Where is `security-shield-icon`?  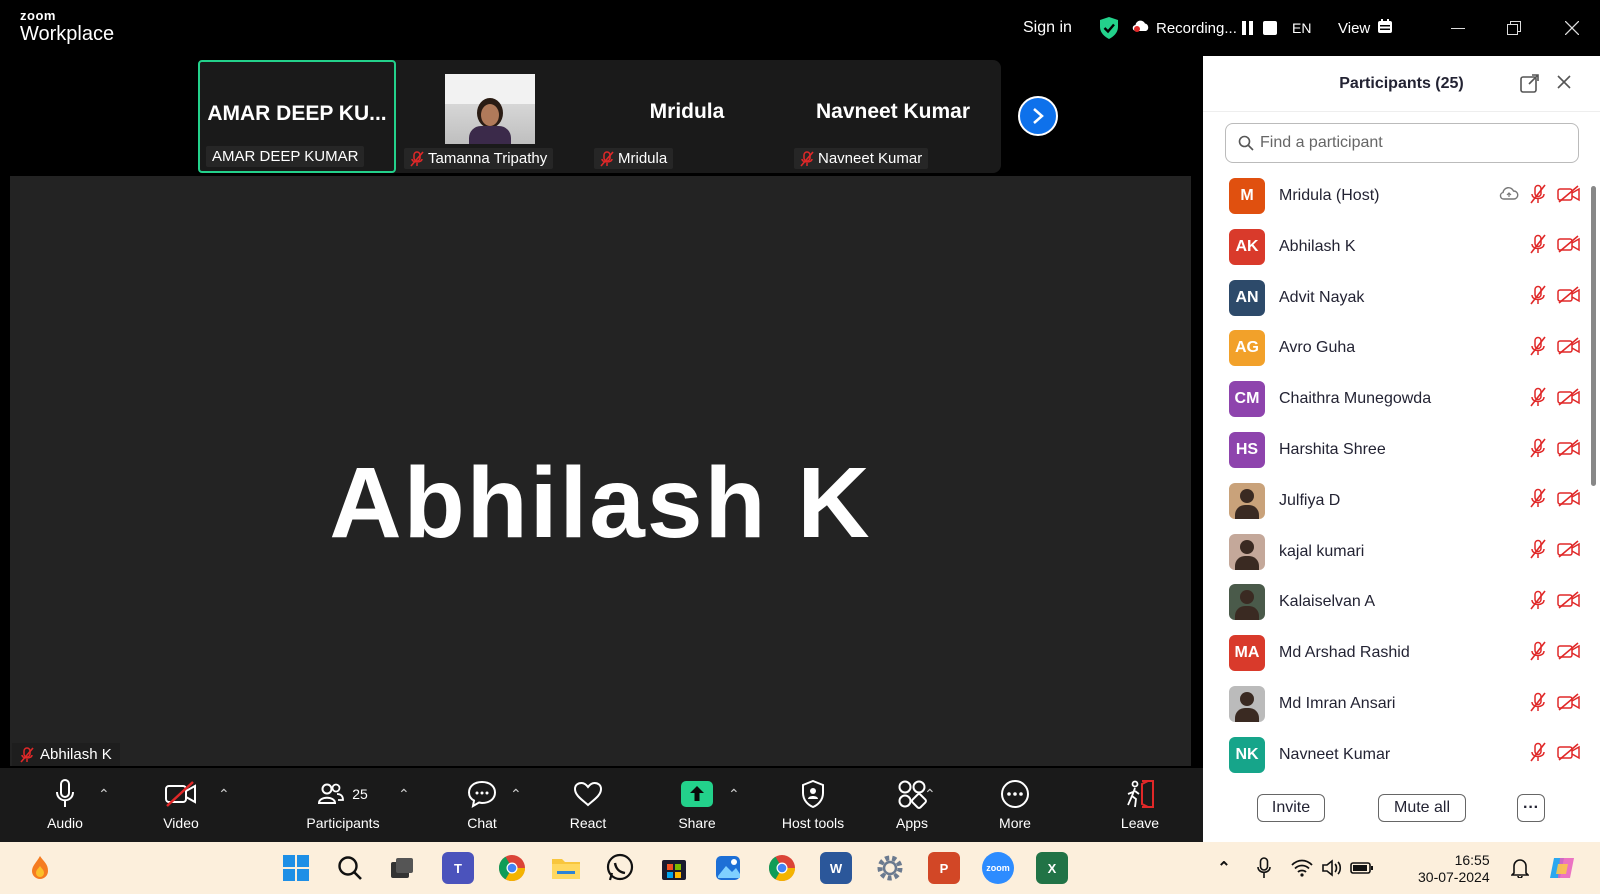 security-shield-icon is located at coordinates (1109, 28).